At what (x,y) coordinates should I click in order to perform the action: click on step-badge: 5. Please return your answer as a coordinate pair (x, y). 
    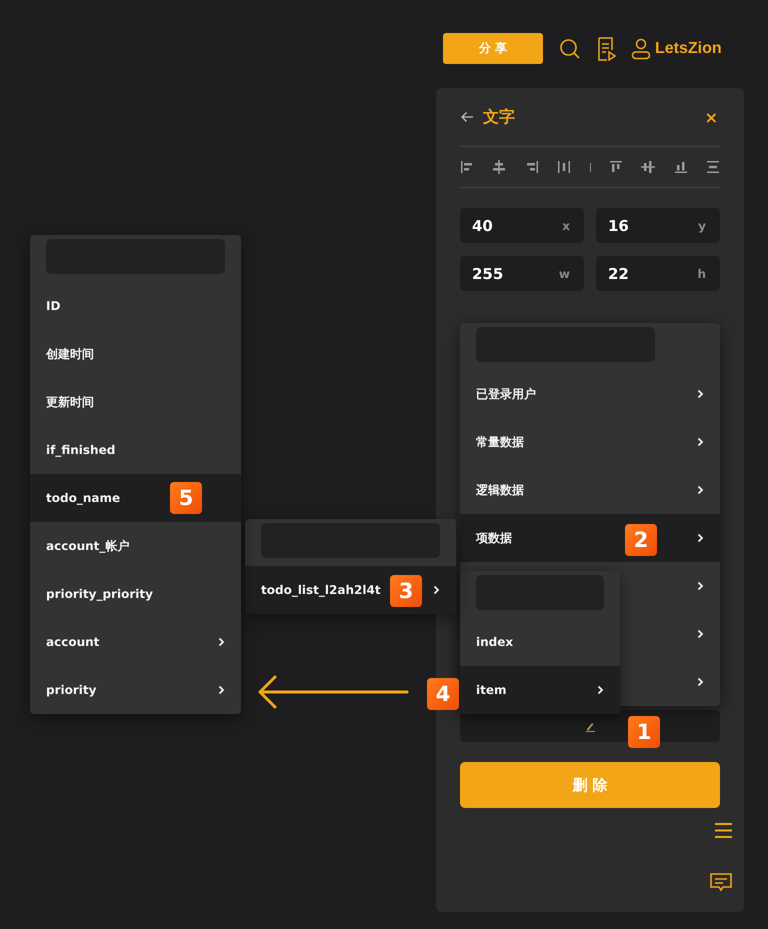
    Looking at the image, I should click on (186, 498).